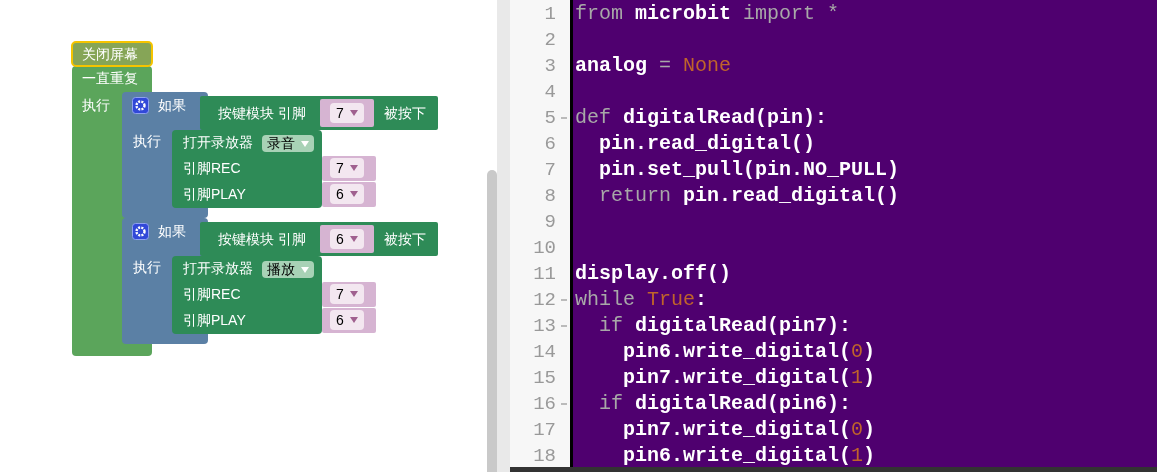  I want to click on line-number: 15, so click(544, 378).